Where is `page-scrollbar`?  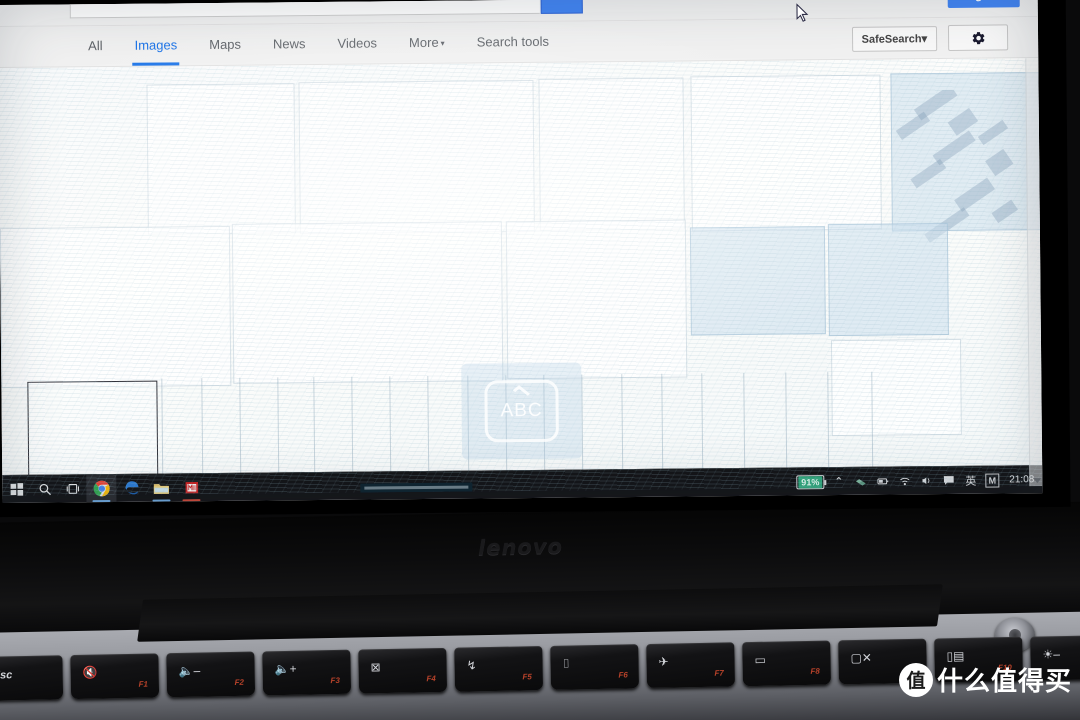
page-scrollbar is located at coordinates (1034, 272).